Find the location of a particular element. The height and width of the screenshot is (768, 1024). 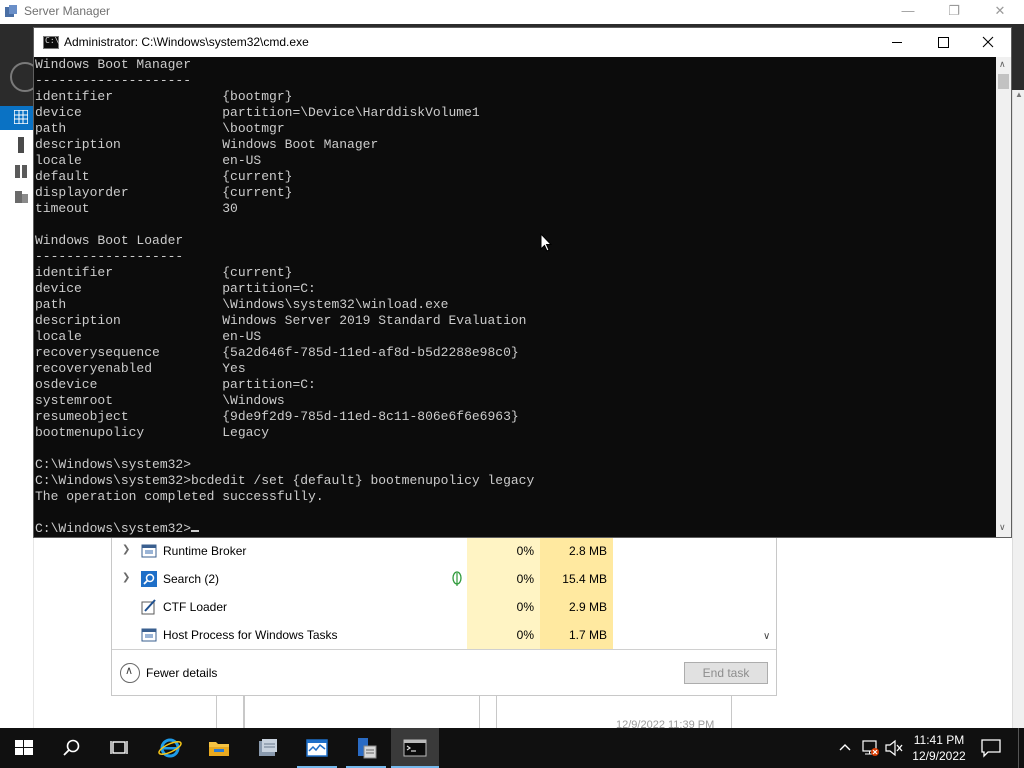

task-manager-button is located at coordinates (317, 748).